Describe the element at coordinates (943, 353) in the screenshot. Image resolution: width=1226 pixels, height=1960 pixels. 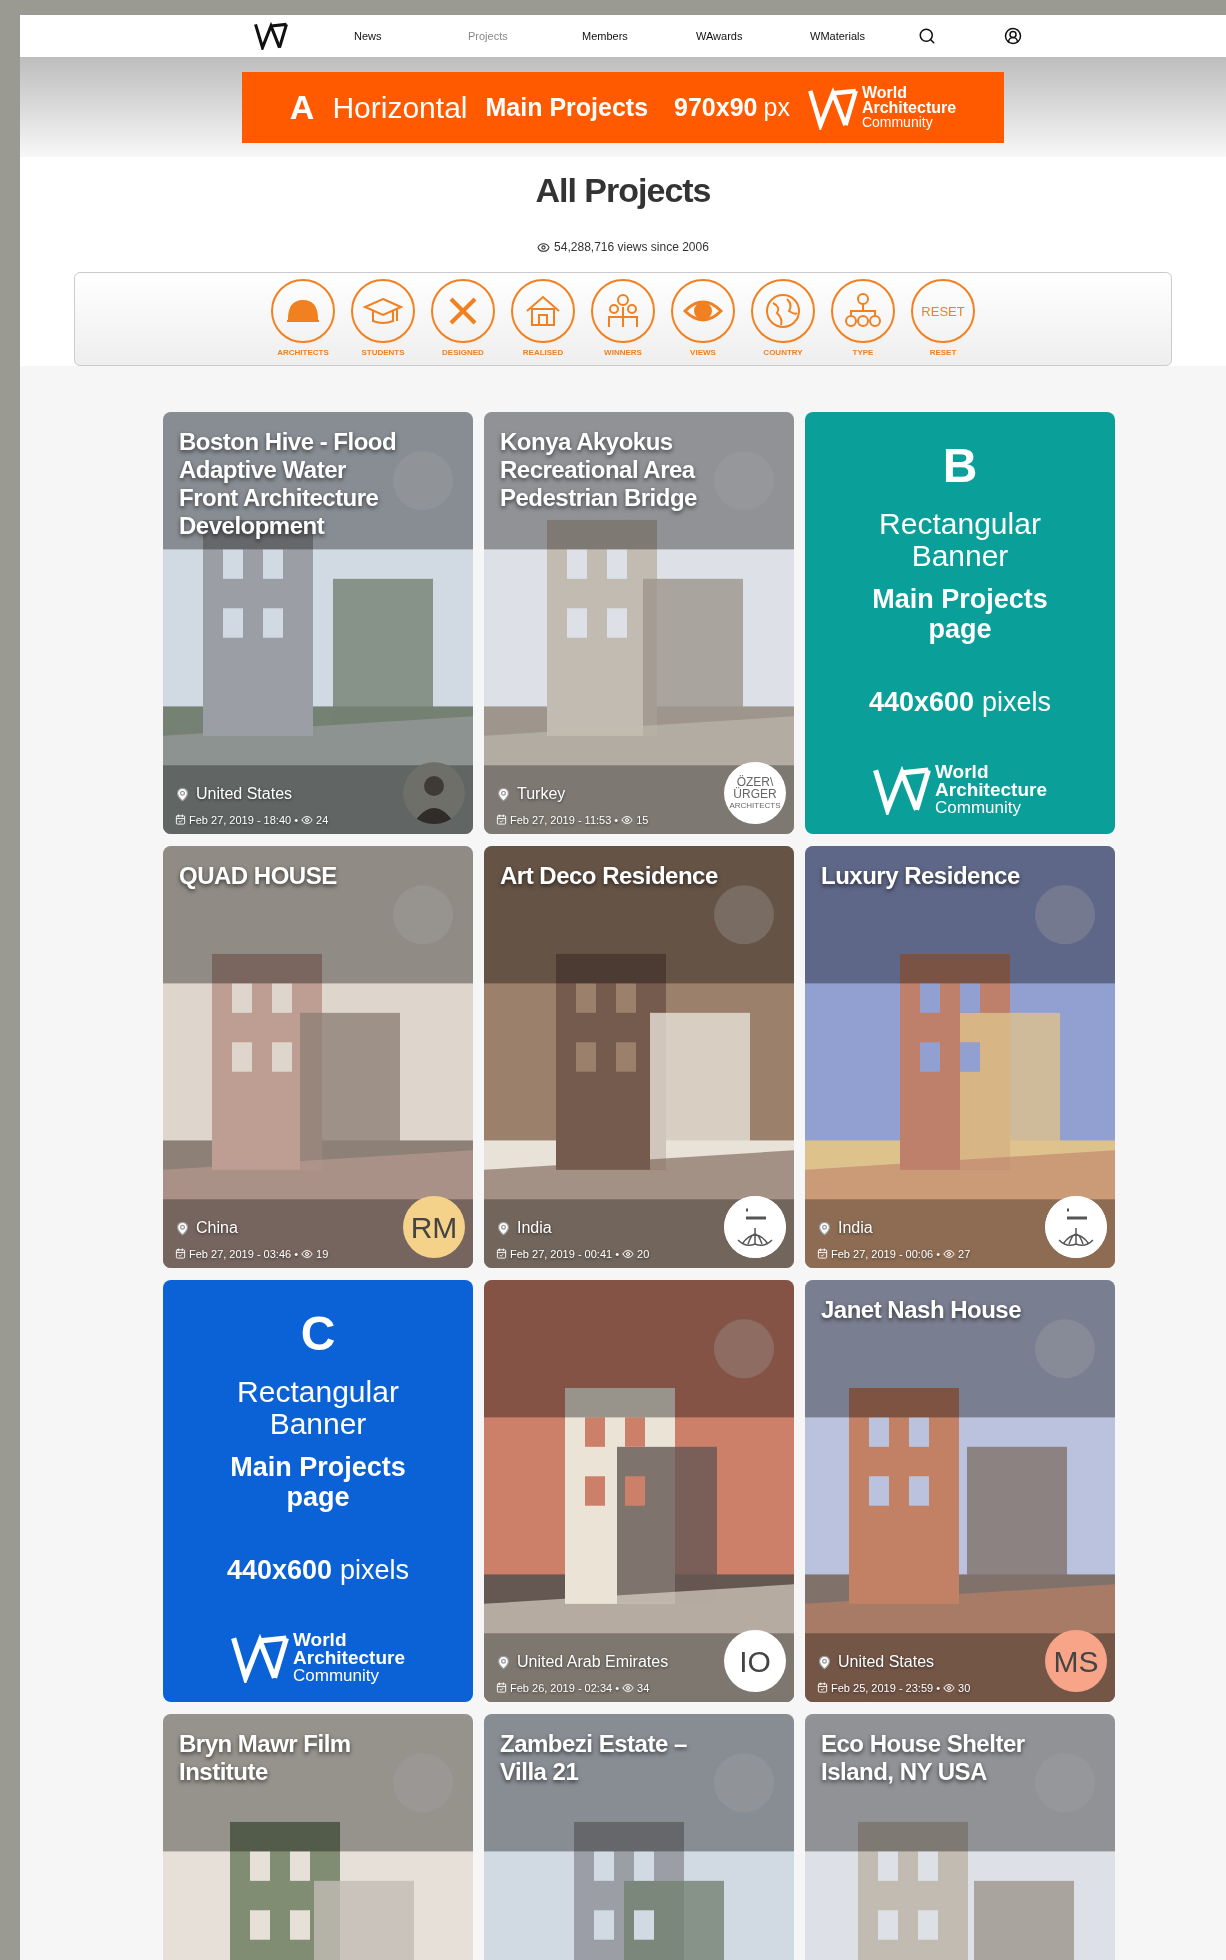
I see `filter-label: RESET` at that location.